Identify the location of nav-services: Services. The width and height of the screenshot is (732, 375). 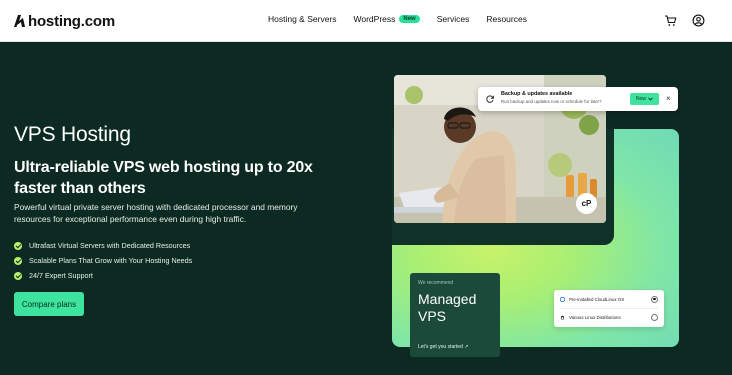
(453, 19).